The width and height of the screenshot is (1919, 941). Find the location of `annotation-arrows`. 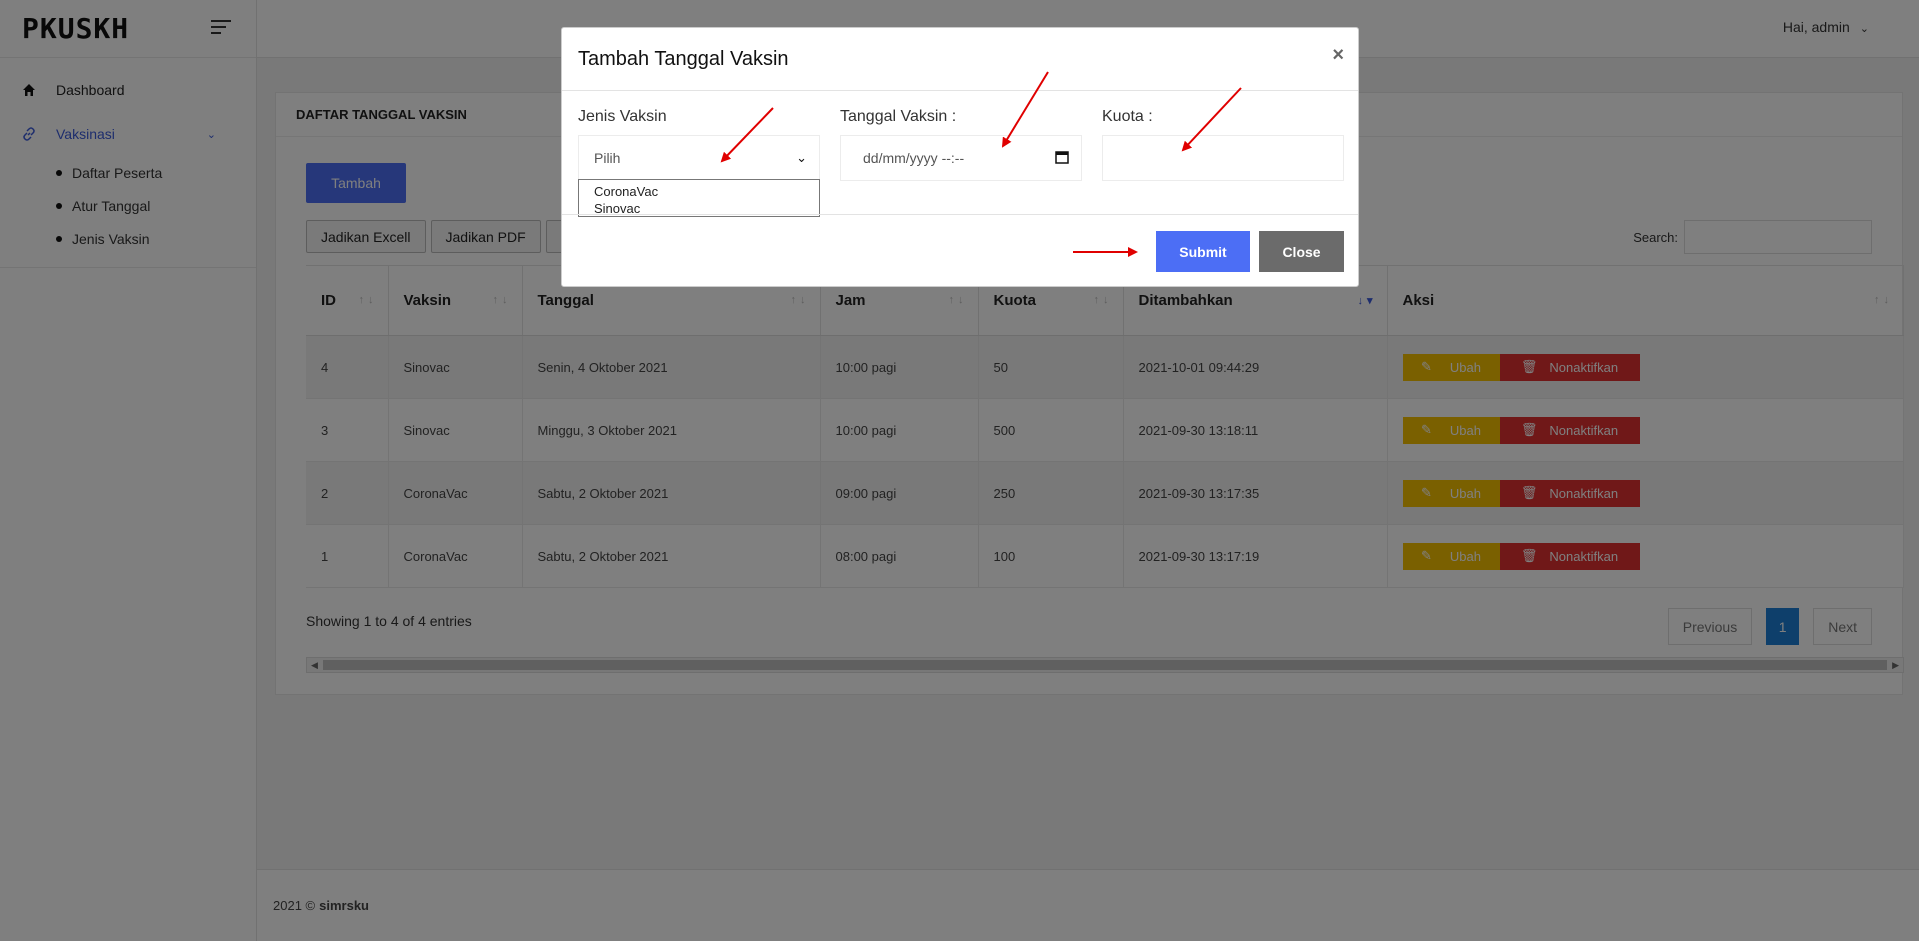

annotation-arrows is located at coordinates (981, 164).